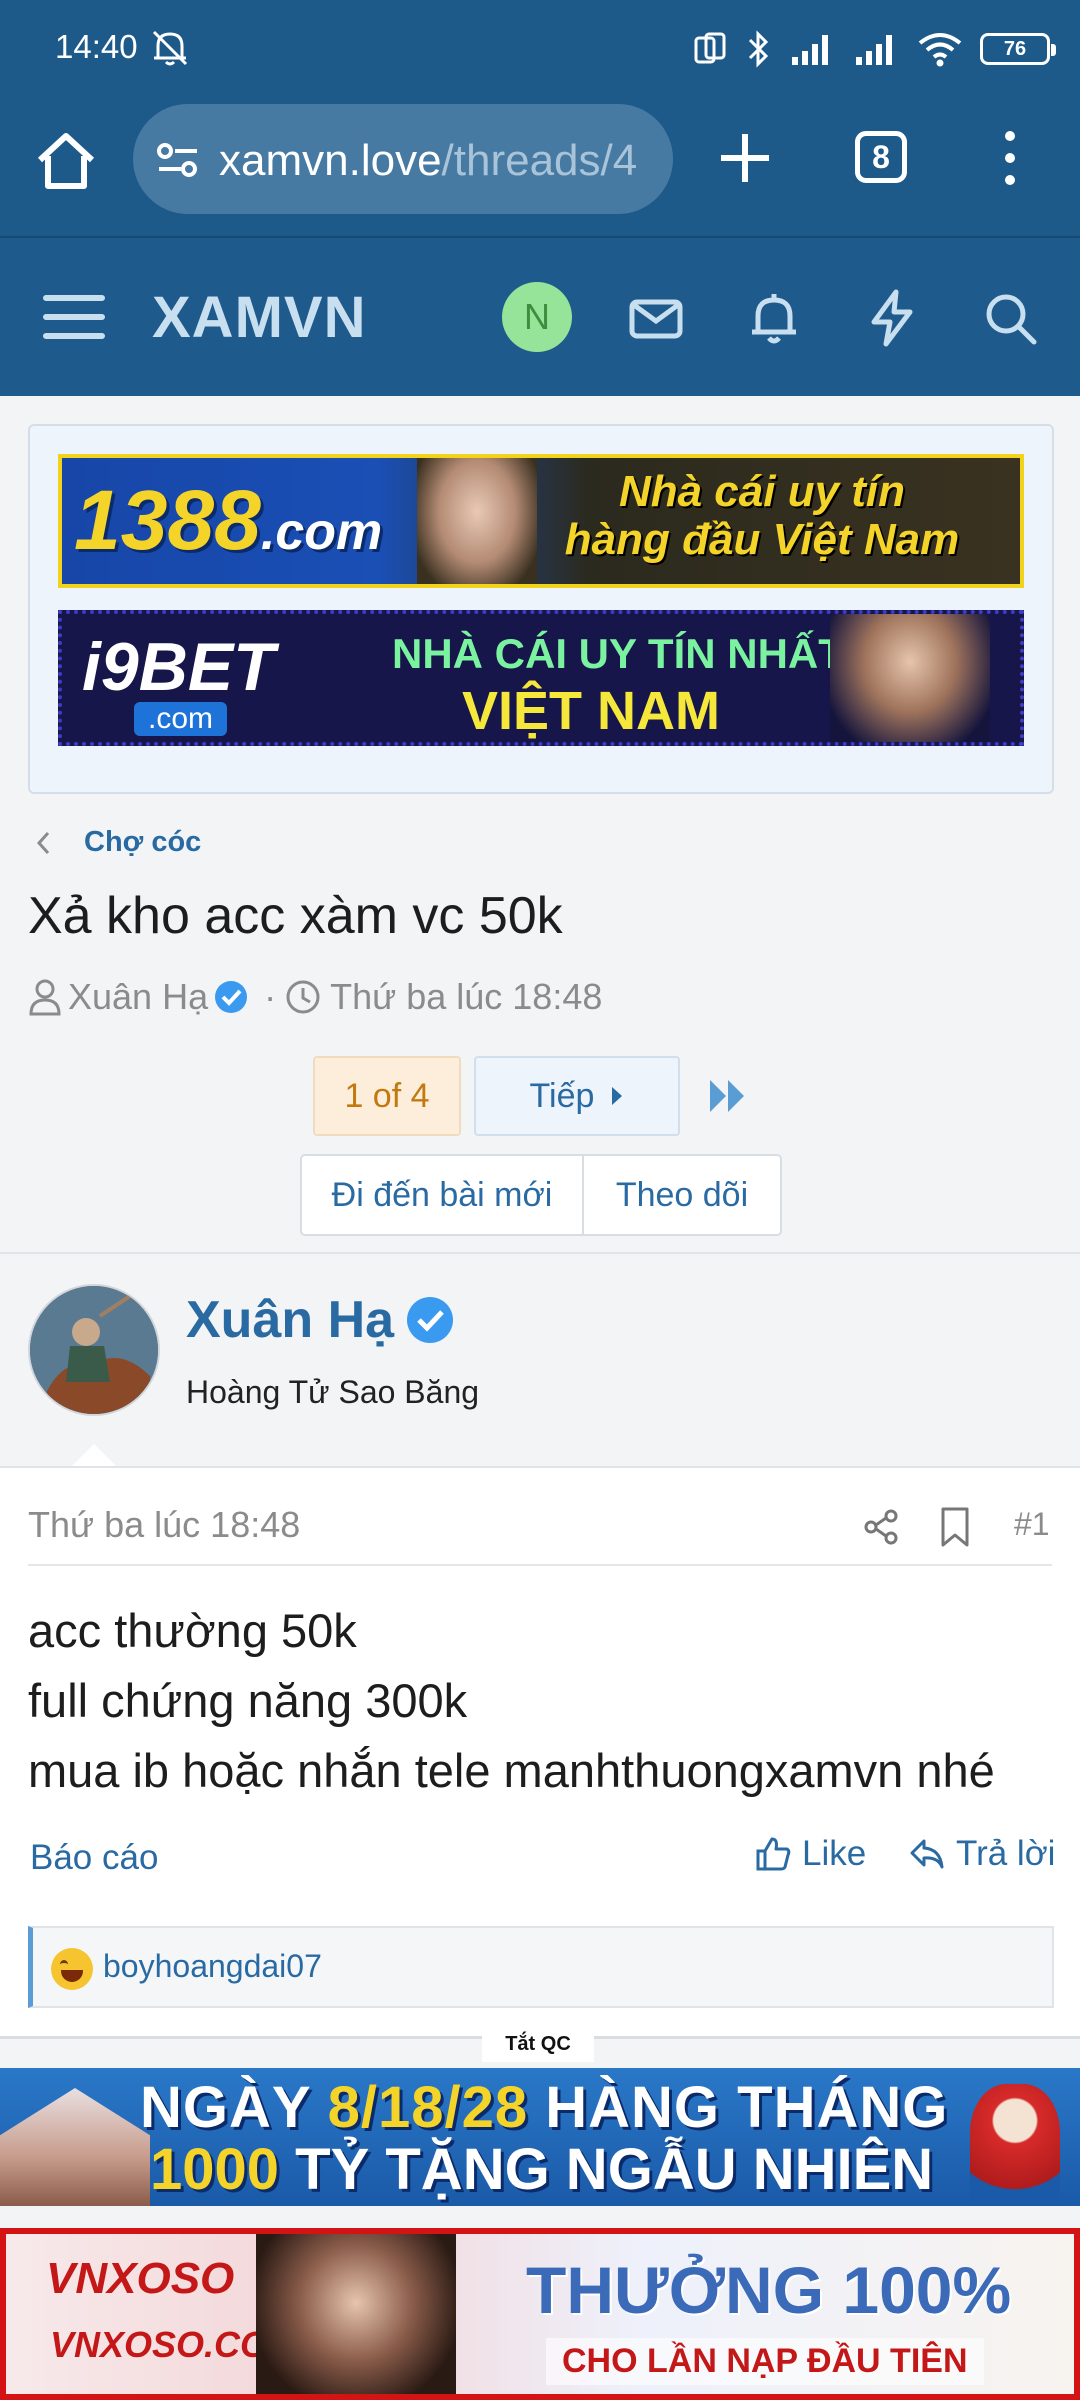 The width and height of the screenshot is (1080, 2400). What do you see at coordinates (1018, 49) in the screenshot?
I see `battery-icon: 76` at bounding box center [1018, 49].